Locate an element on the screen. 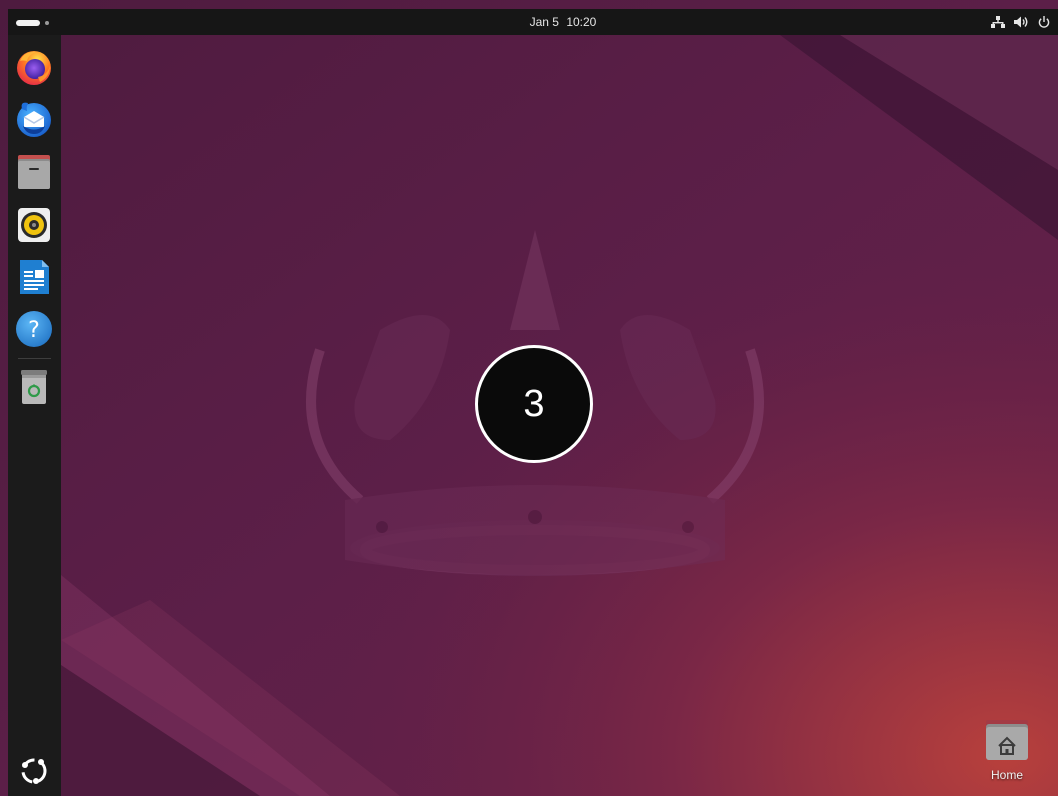 Image resolution: width=1058 pixels, height=796 pixels. firefox-icon is located at coordinates (34, 68).